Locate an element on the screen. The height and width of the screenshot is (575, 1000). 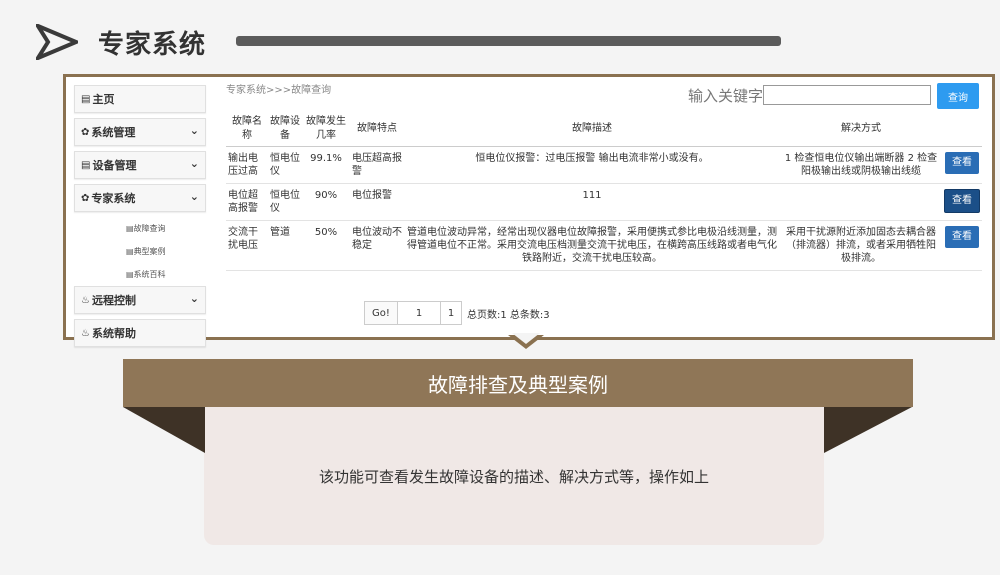
page-number-input: 1 is located at coordinates (419, 313).